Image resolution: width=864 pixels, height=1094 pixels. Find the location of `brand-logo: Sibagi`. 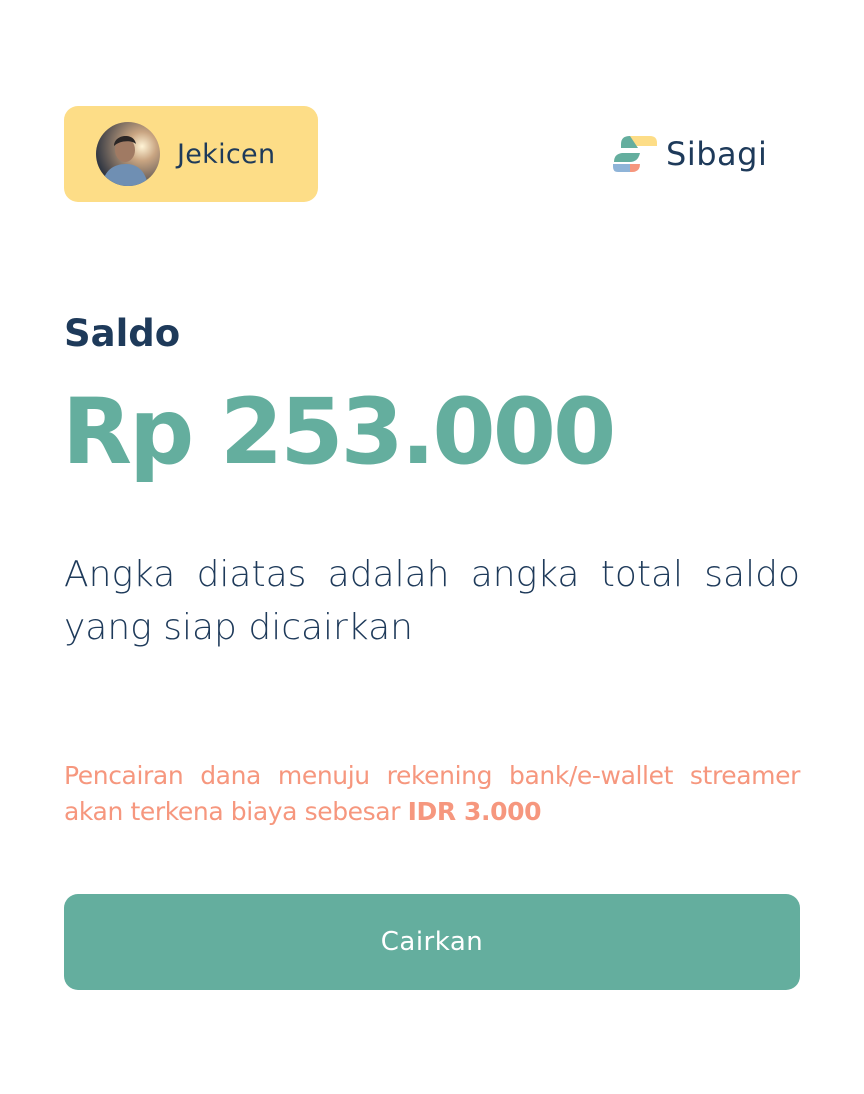

brand-logo: Sibagi is located at coordinates (689, 154).